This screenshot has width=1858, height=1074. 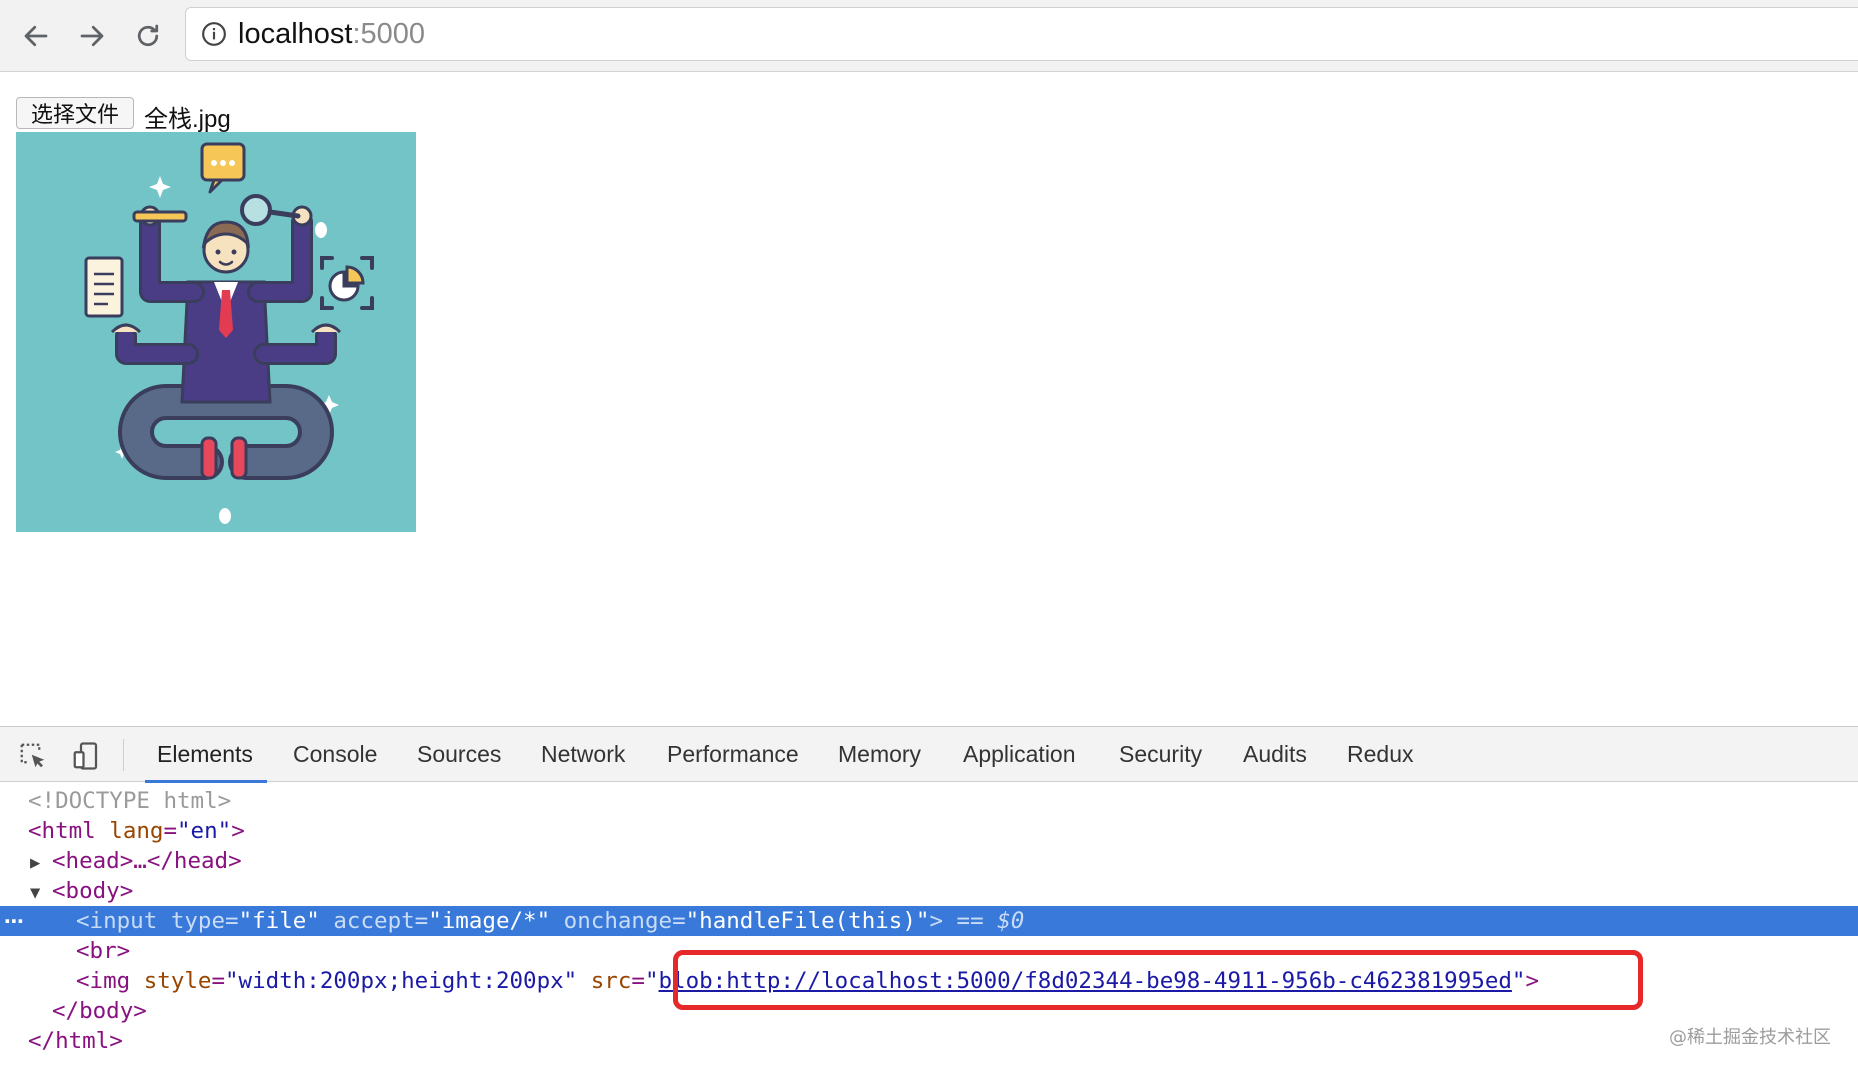 I want to click on reload-icon, so click(x=148, y=35).